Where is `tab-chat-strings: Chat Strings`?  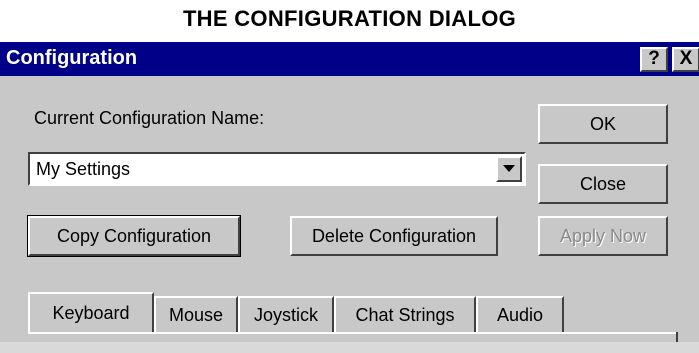 tab-chat-strings: Chat Strings is located at coordinates (405, 314).